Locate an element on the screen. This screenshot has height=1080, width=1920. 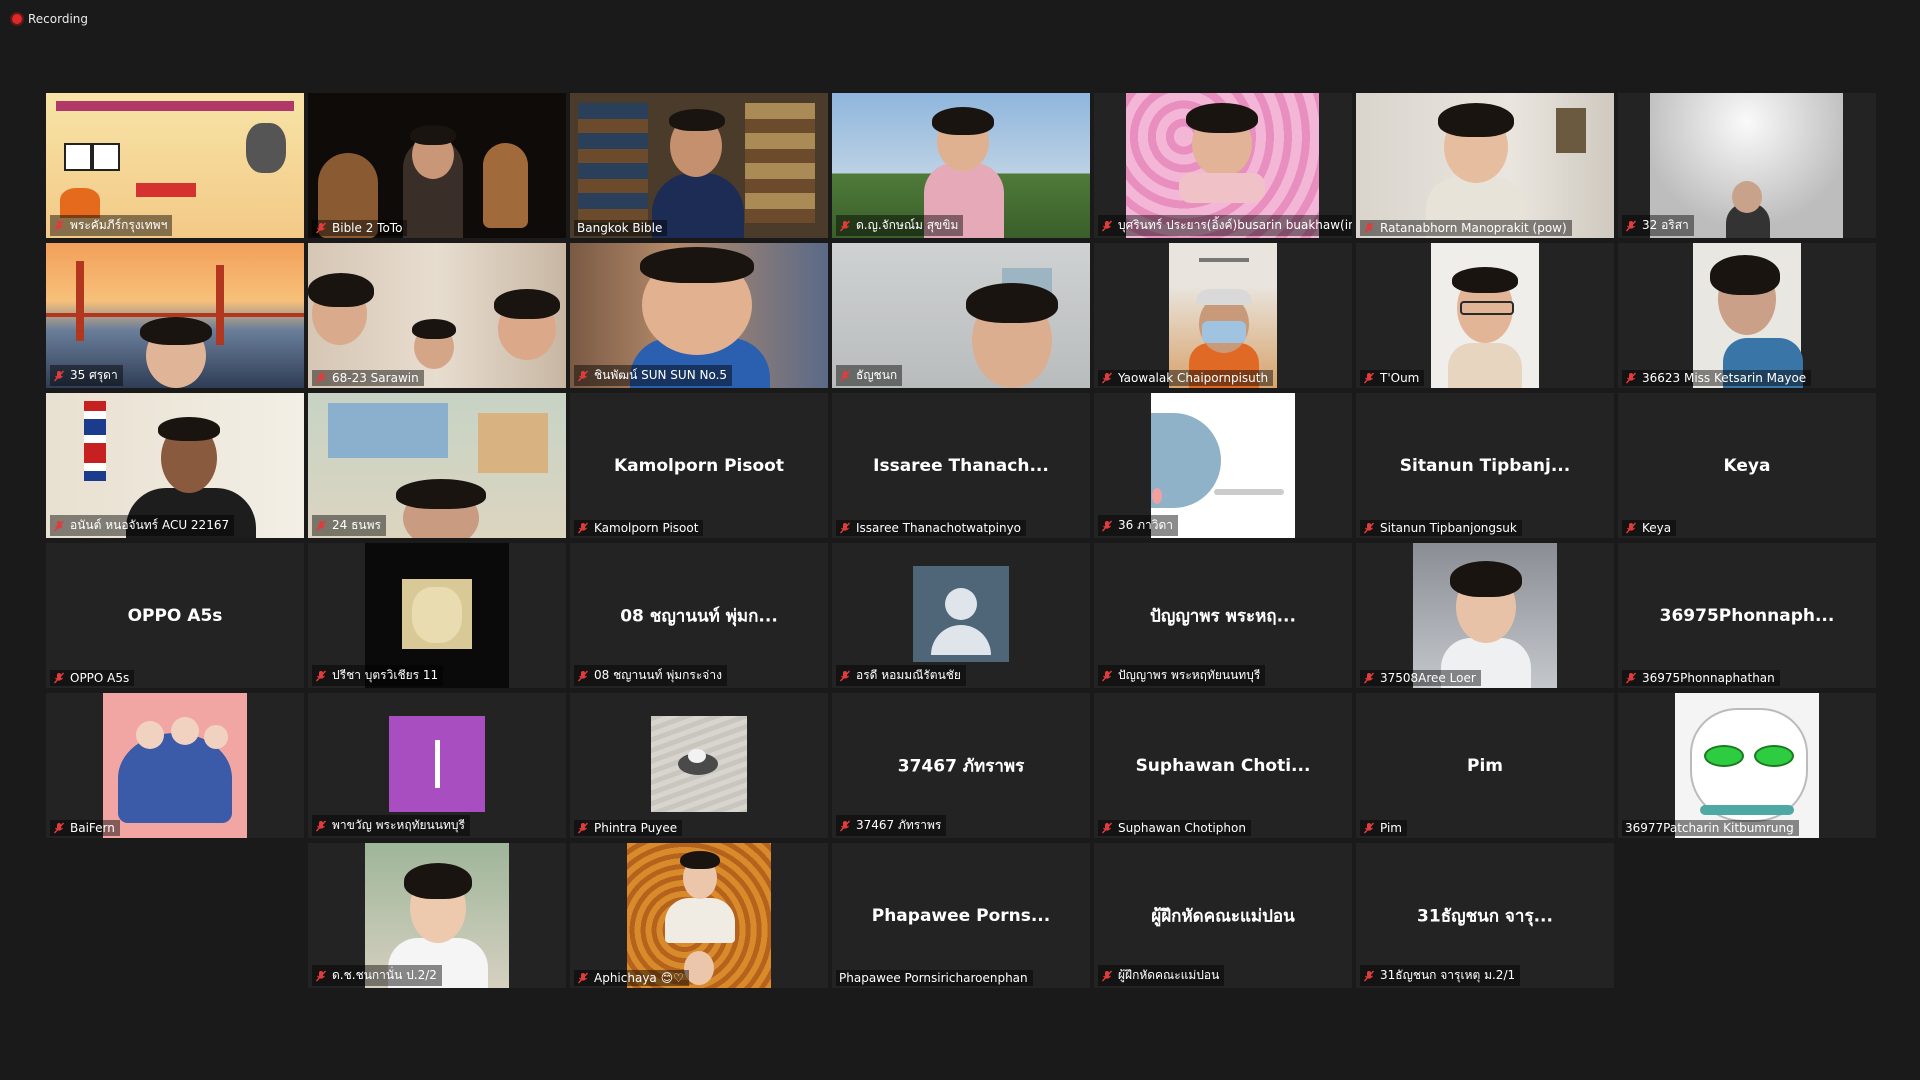
recording-indicator: Recording is located at coordinates (50, 19).